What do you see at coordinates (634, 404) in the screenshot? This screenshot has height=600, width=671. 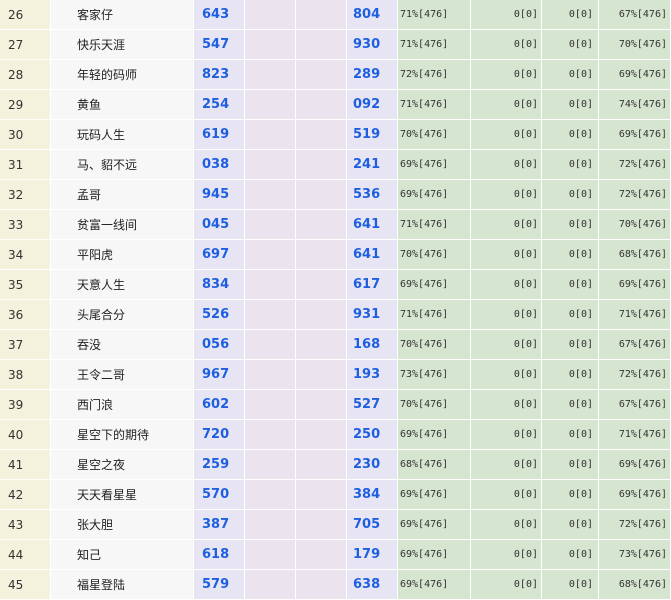 I see `stat-4-cell: 67%[476]` at bounding box center [634, 404].